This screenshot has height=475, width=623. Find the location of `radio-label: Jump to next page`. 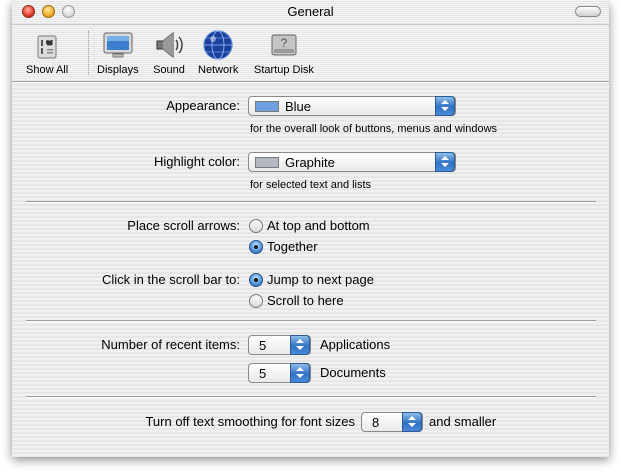

radio-label: Jump to next page is located at coordinates (320, 279).